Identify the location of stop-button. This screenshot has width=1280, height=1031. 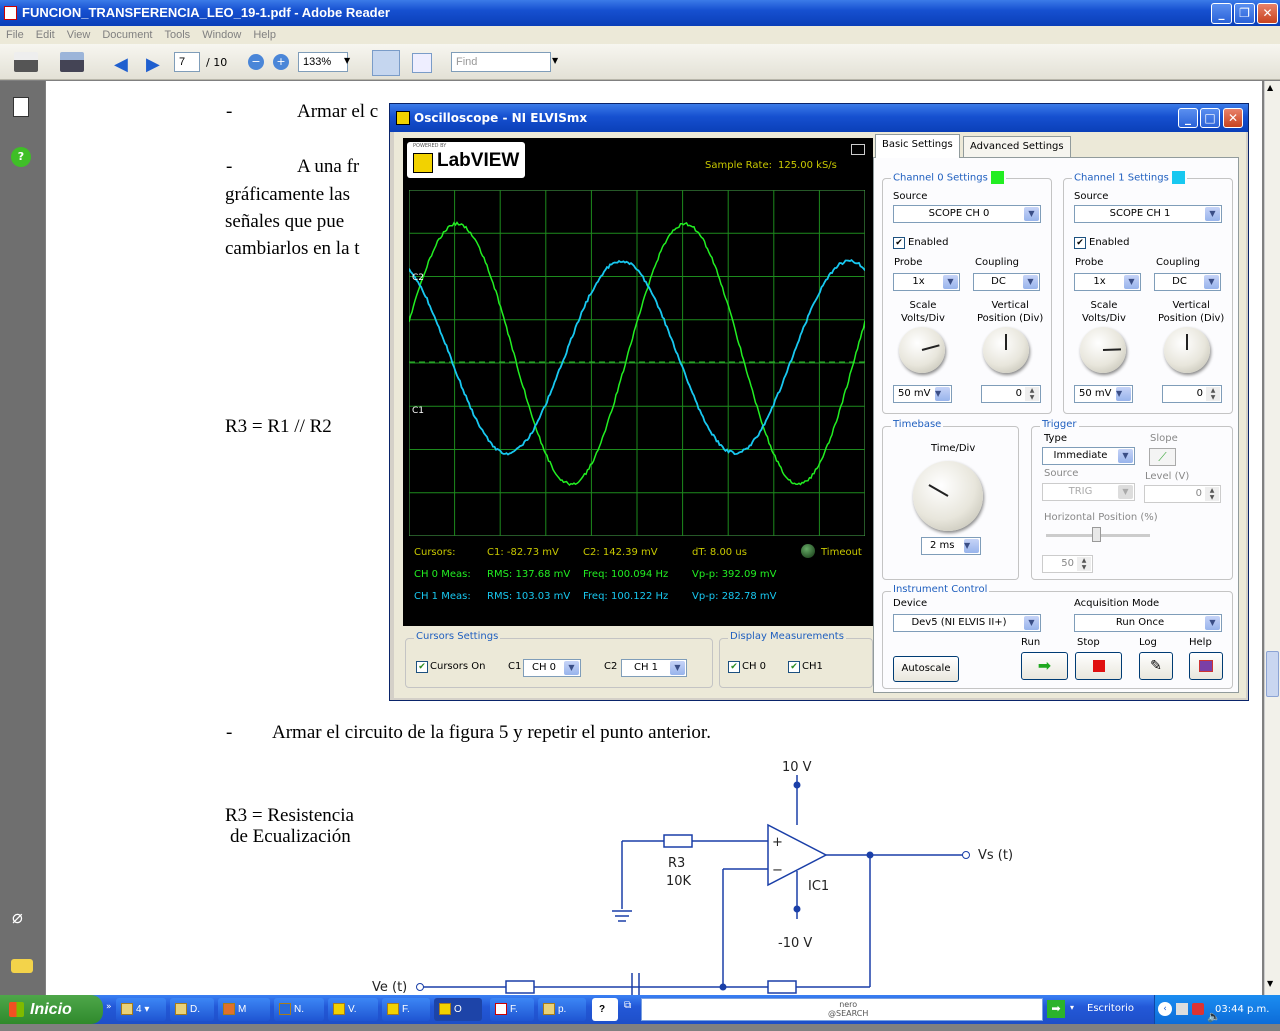
(1098, 666).